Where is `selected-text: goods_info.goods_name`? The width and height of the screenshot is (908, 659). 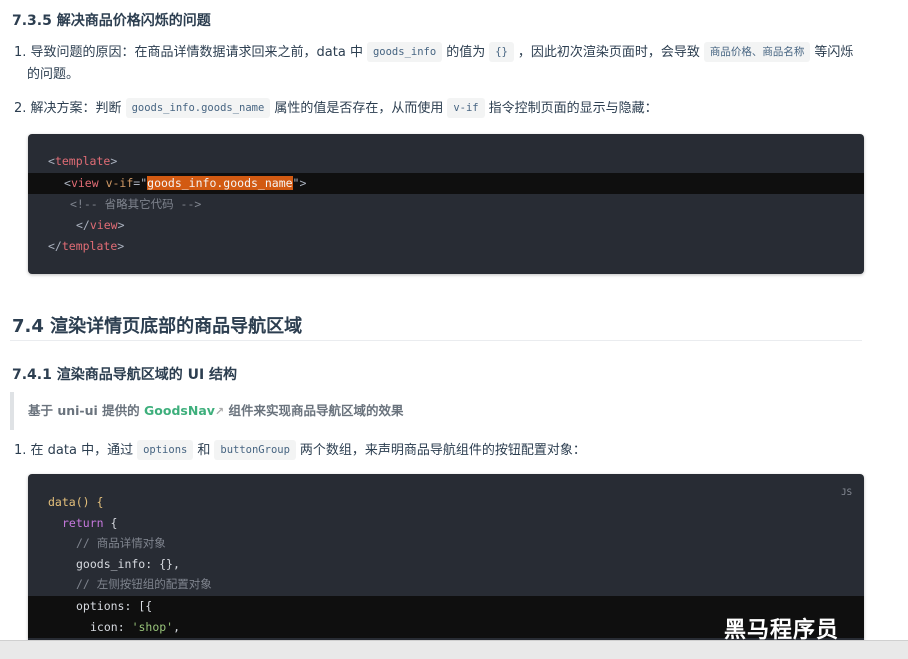
selected-text: goods_info.goods_name is located at coordinates (220, 183).